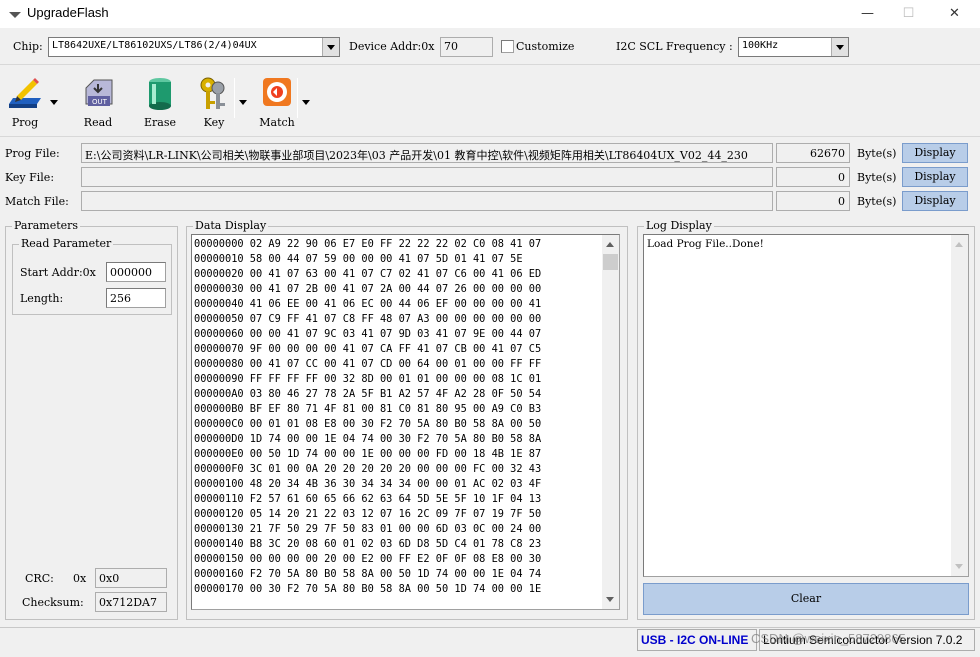 The height and width of the screenshot is (657, 980). Describe the element at coordinates (214, 102) in the screenshot. I see `key-button: Key` at that location.